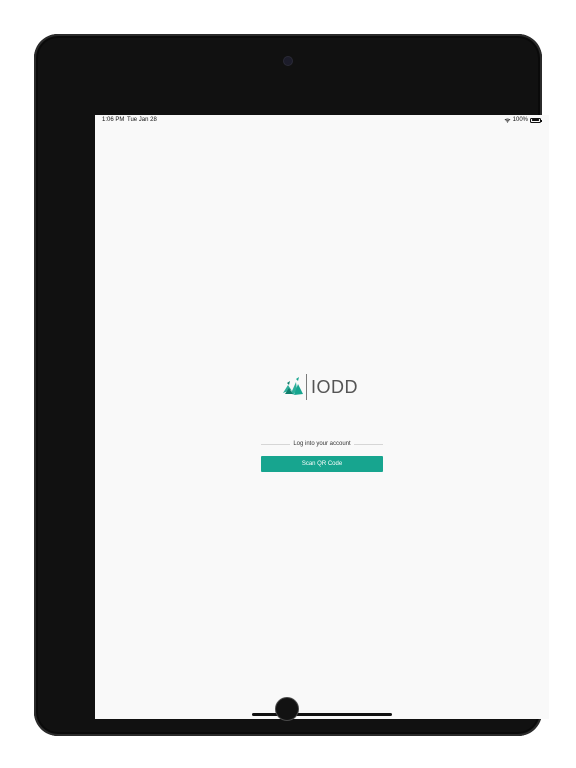  I want to click on divider-line-left, so click(276, 444).